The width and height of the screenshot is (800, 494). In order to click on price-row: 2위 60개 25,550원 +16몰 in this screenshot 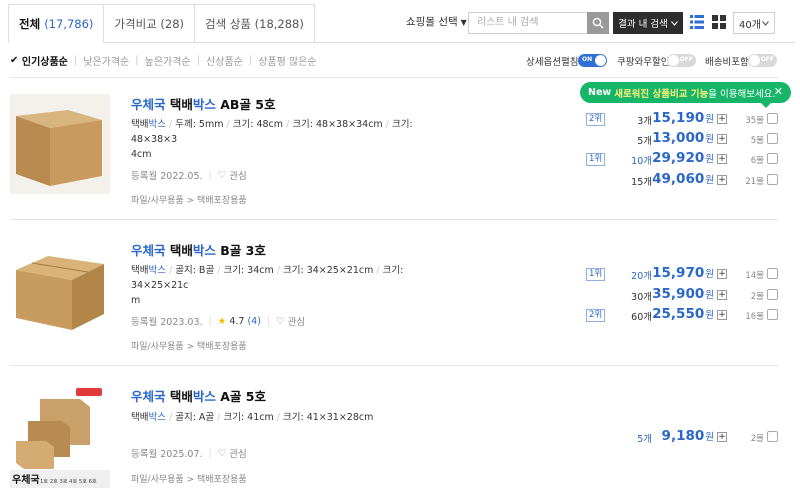, I will do `click(669, 315)`.